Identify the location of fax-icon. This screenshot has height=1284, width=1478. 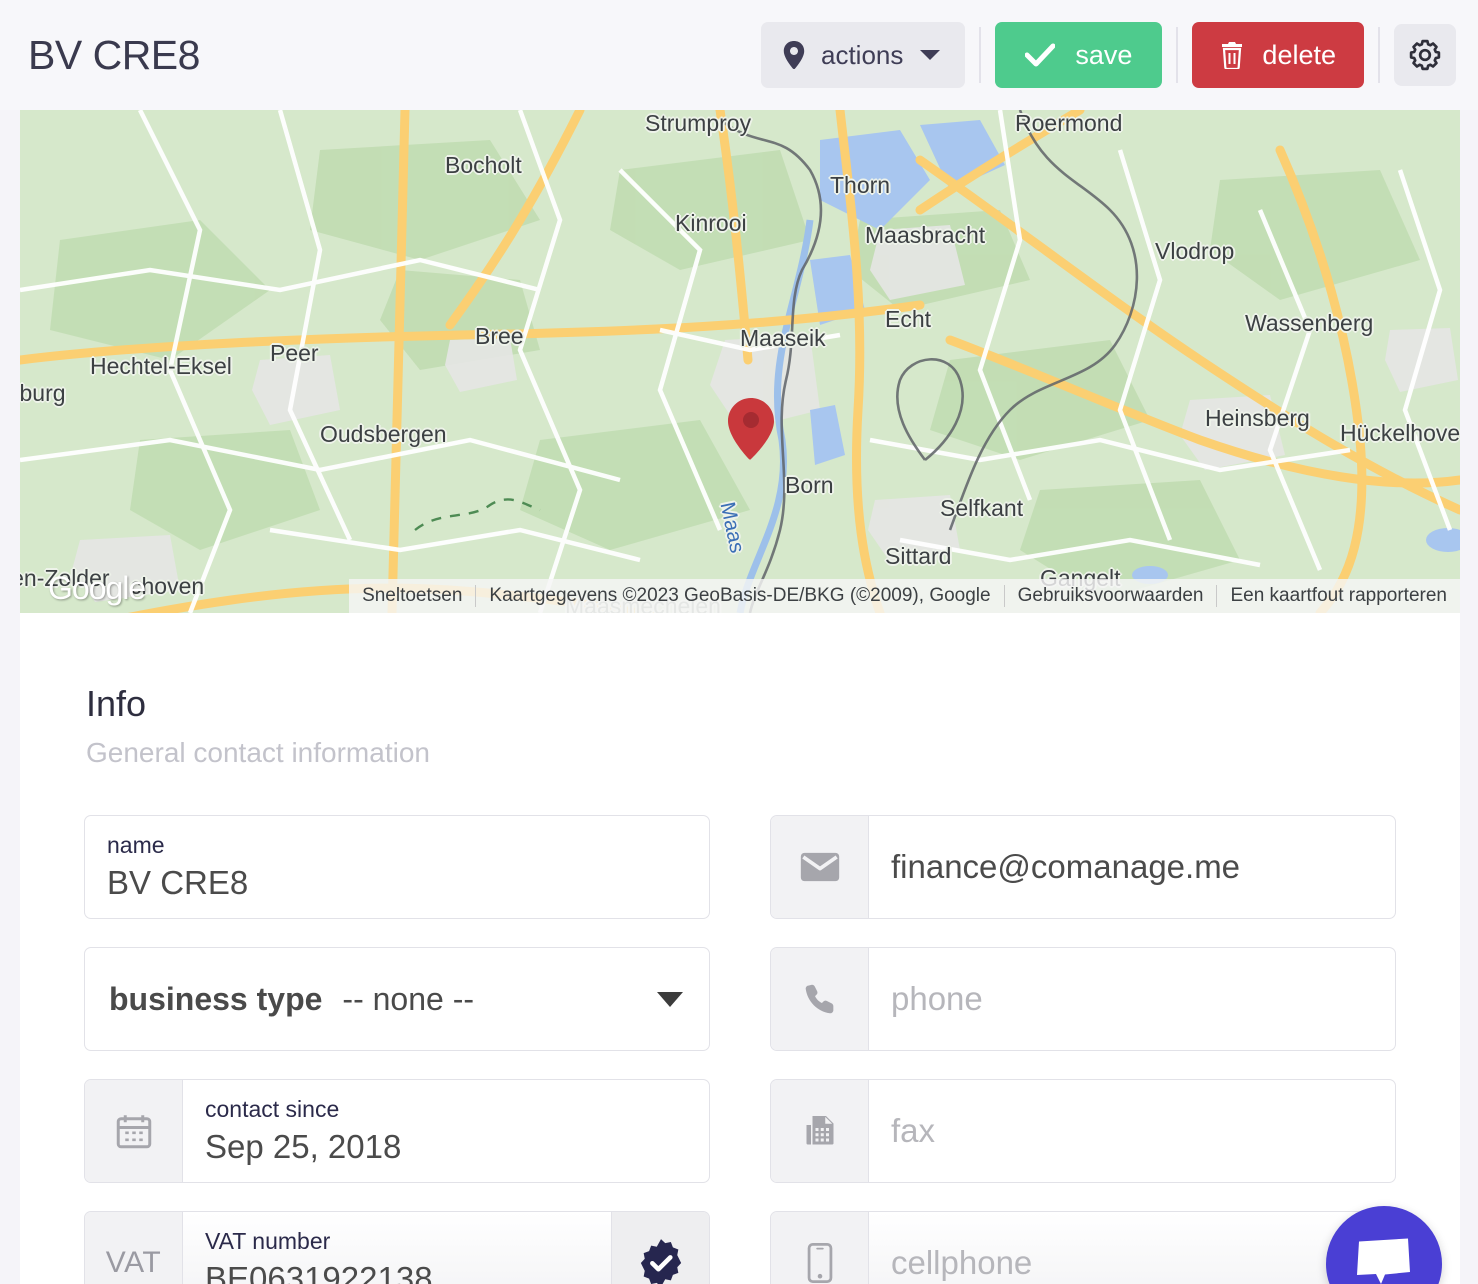
(820, 1131).